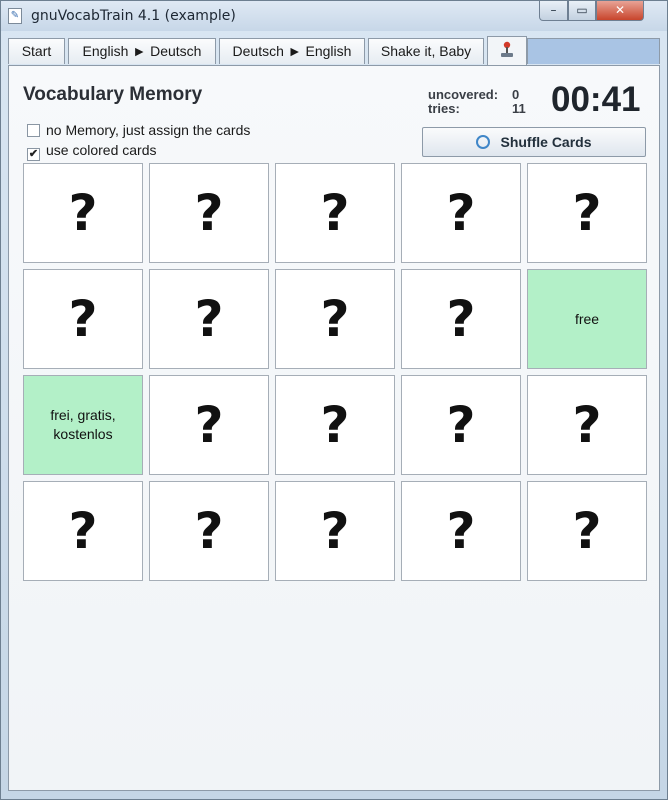 The image size is (668, 800). What do you see at coordinates (33, 130) in the screenshot?
I see `no-memory-checkbox` at bounding box center [33, 130].